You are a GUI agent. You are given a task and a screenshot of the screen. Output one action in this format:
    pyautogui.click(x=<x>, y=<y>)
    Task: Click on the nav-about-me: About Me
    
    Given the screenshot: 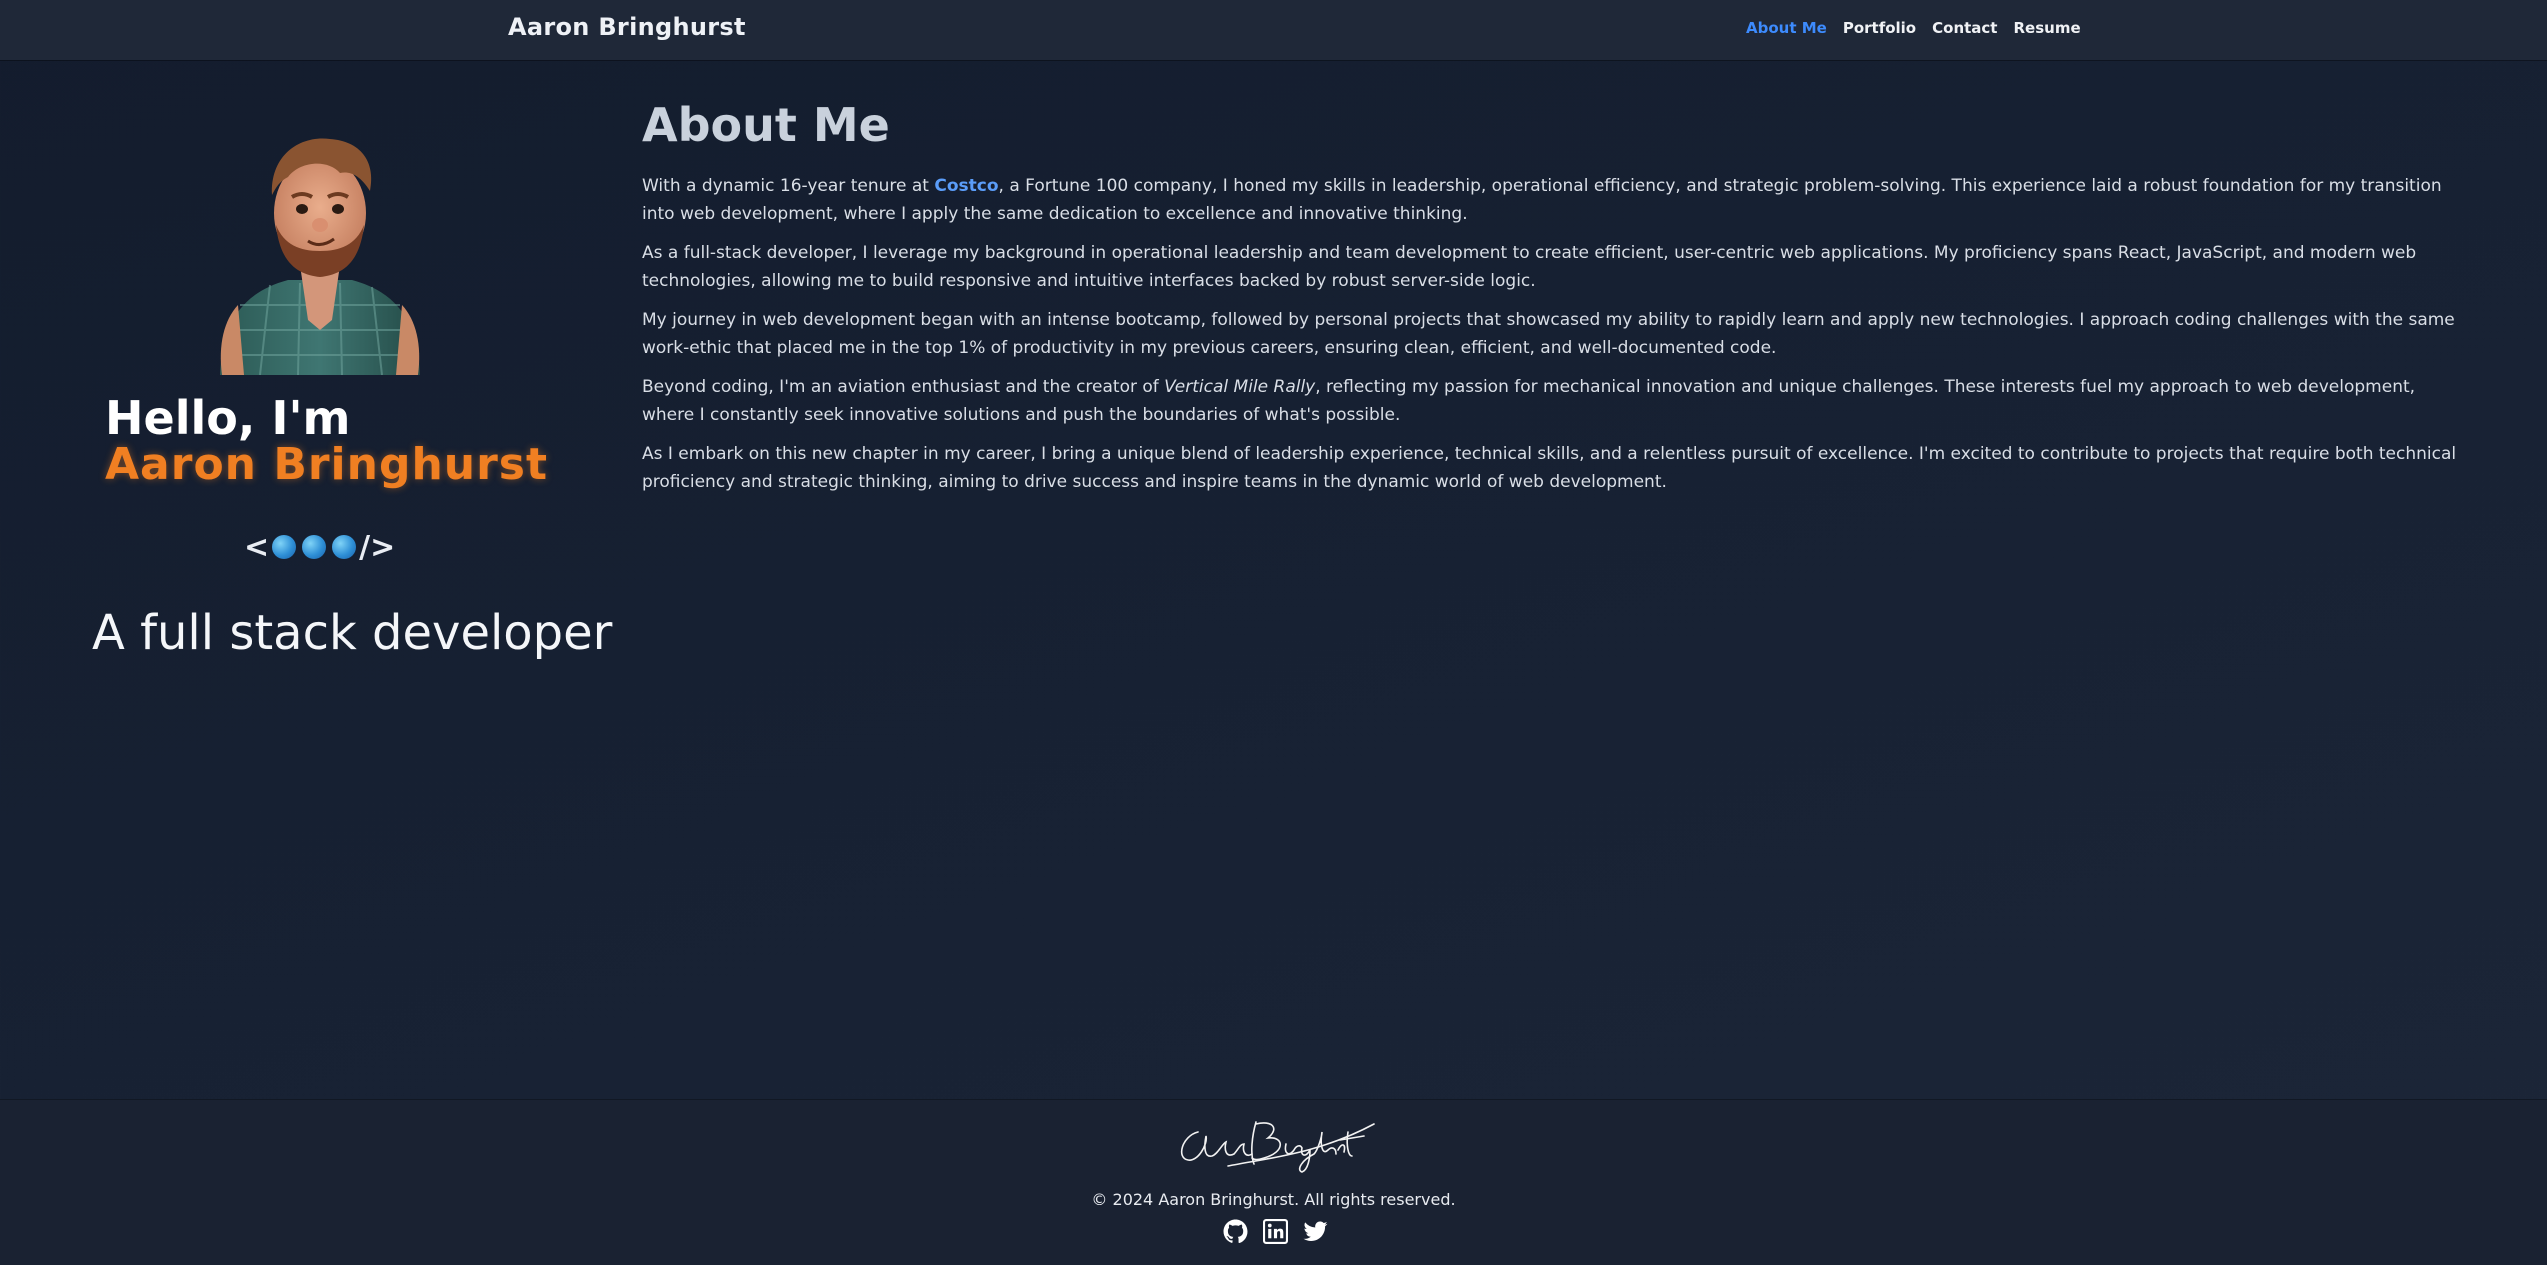 What is the action you would take?
    pyautogui.click(x=1786, y=28)
    